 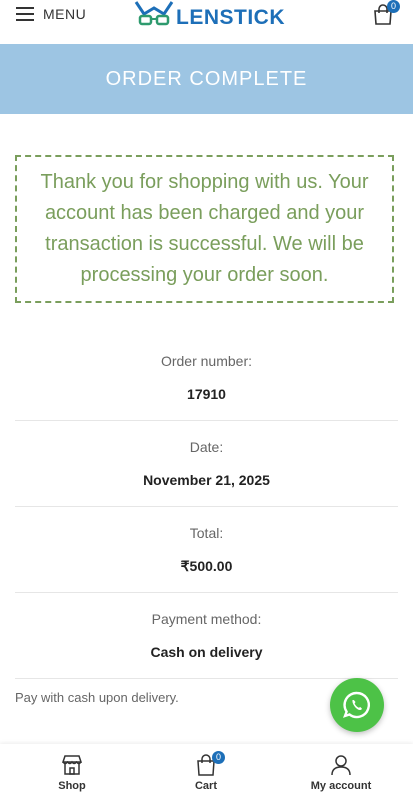 What do you see at coordinates (206, 394) in the screenshot?
I see `order-number-value: 17910` at bounding box center [206, 394].